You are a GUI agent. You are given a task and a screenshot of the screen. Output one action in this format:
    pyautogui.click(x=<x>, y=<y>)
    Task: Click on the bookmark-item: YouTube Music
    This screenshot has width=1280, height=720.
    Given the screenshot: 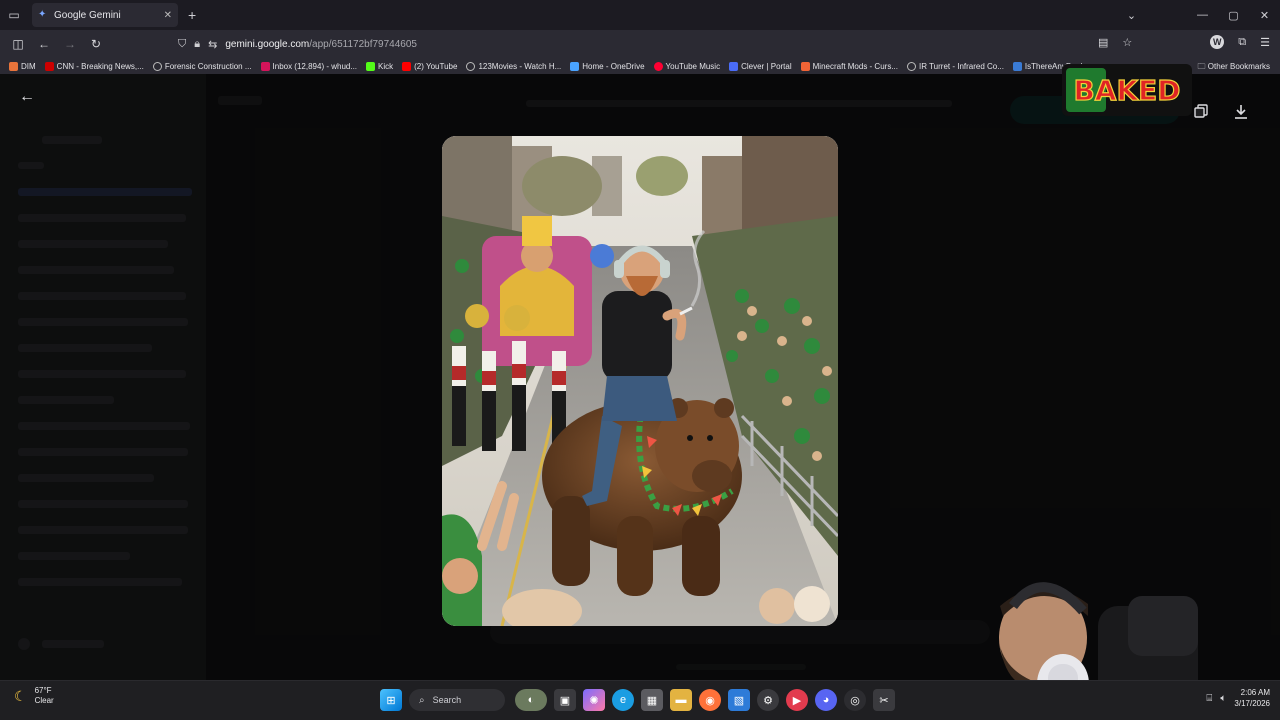 What is the action you would take?
    pyautogui.click(x=687, y=66)
    